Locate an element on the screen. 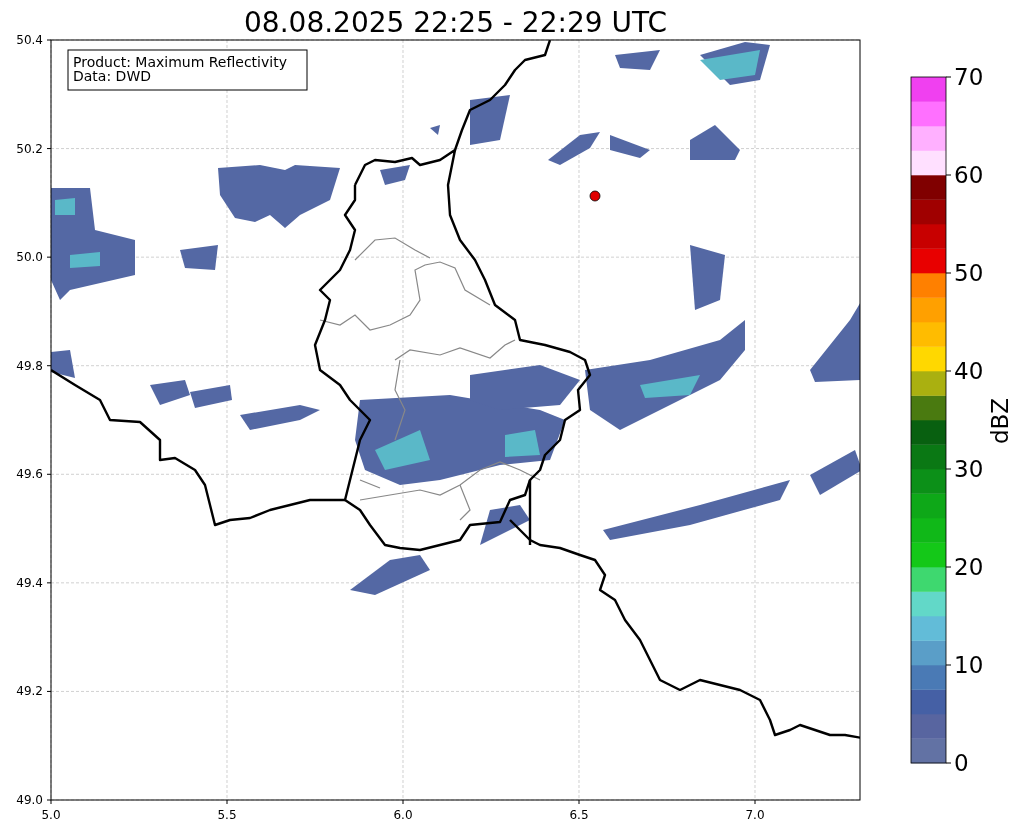 The image size is (1023, 834). colorbar-tick: 30 is located at coordinates (964, 469).